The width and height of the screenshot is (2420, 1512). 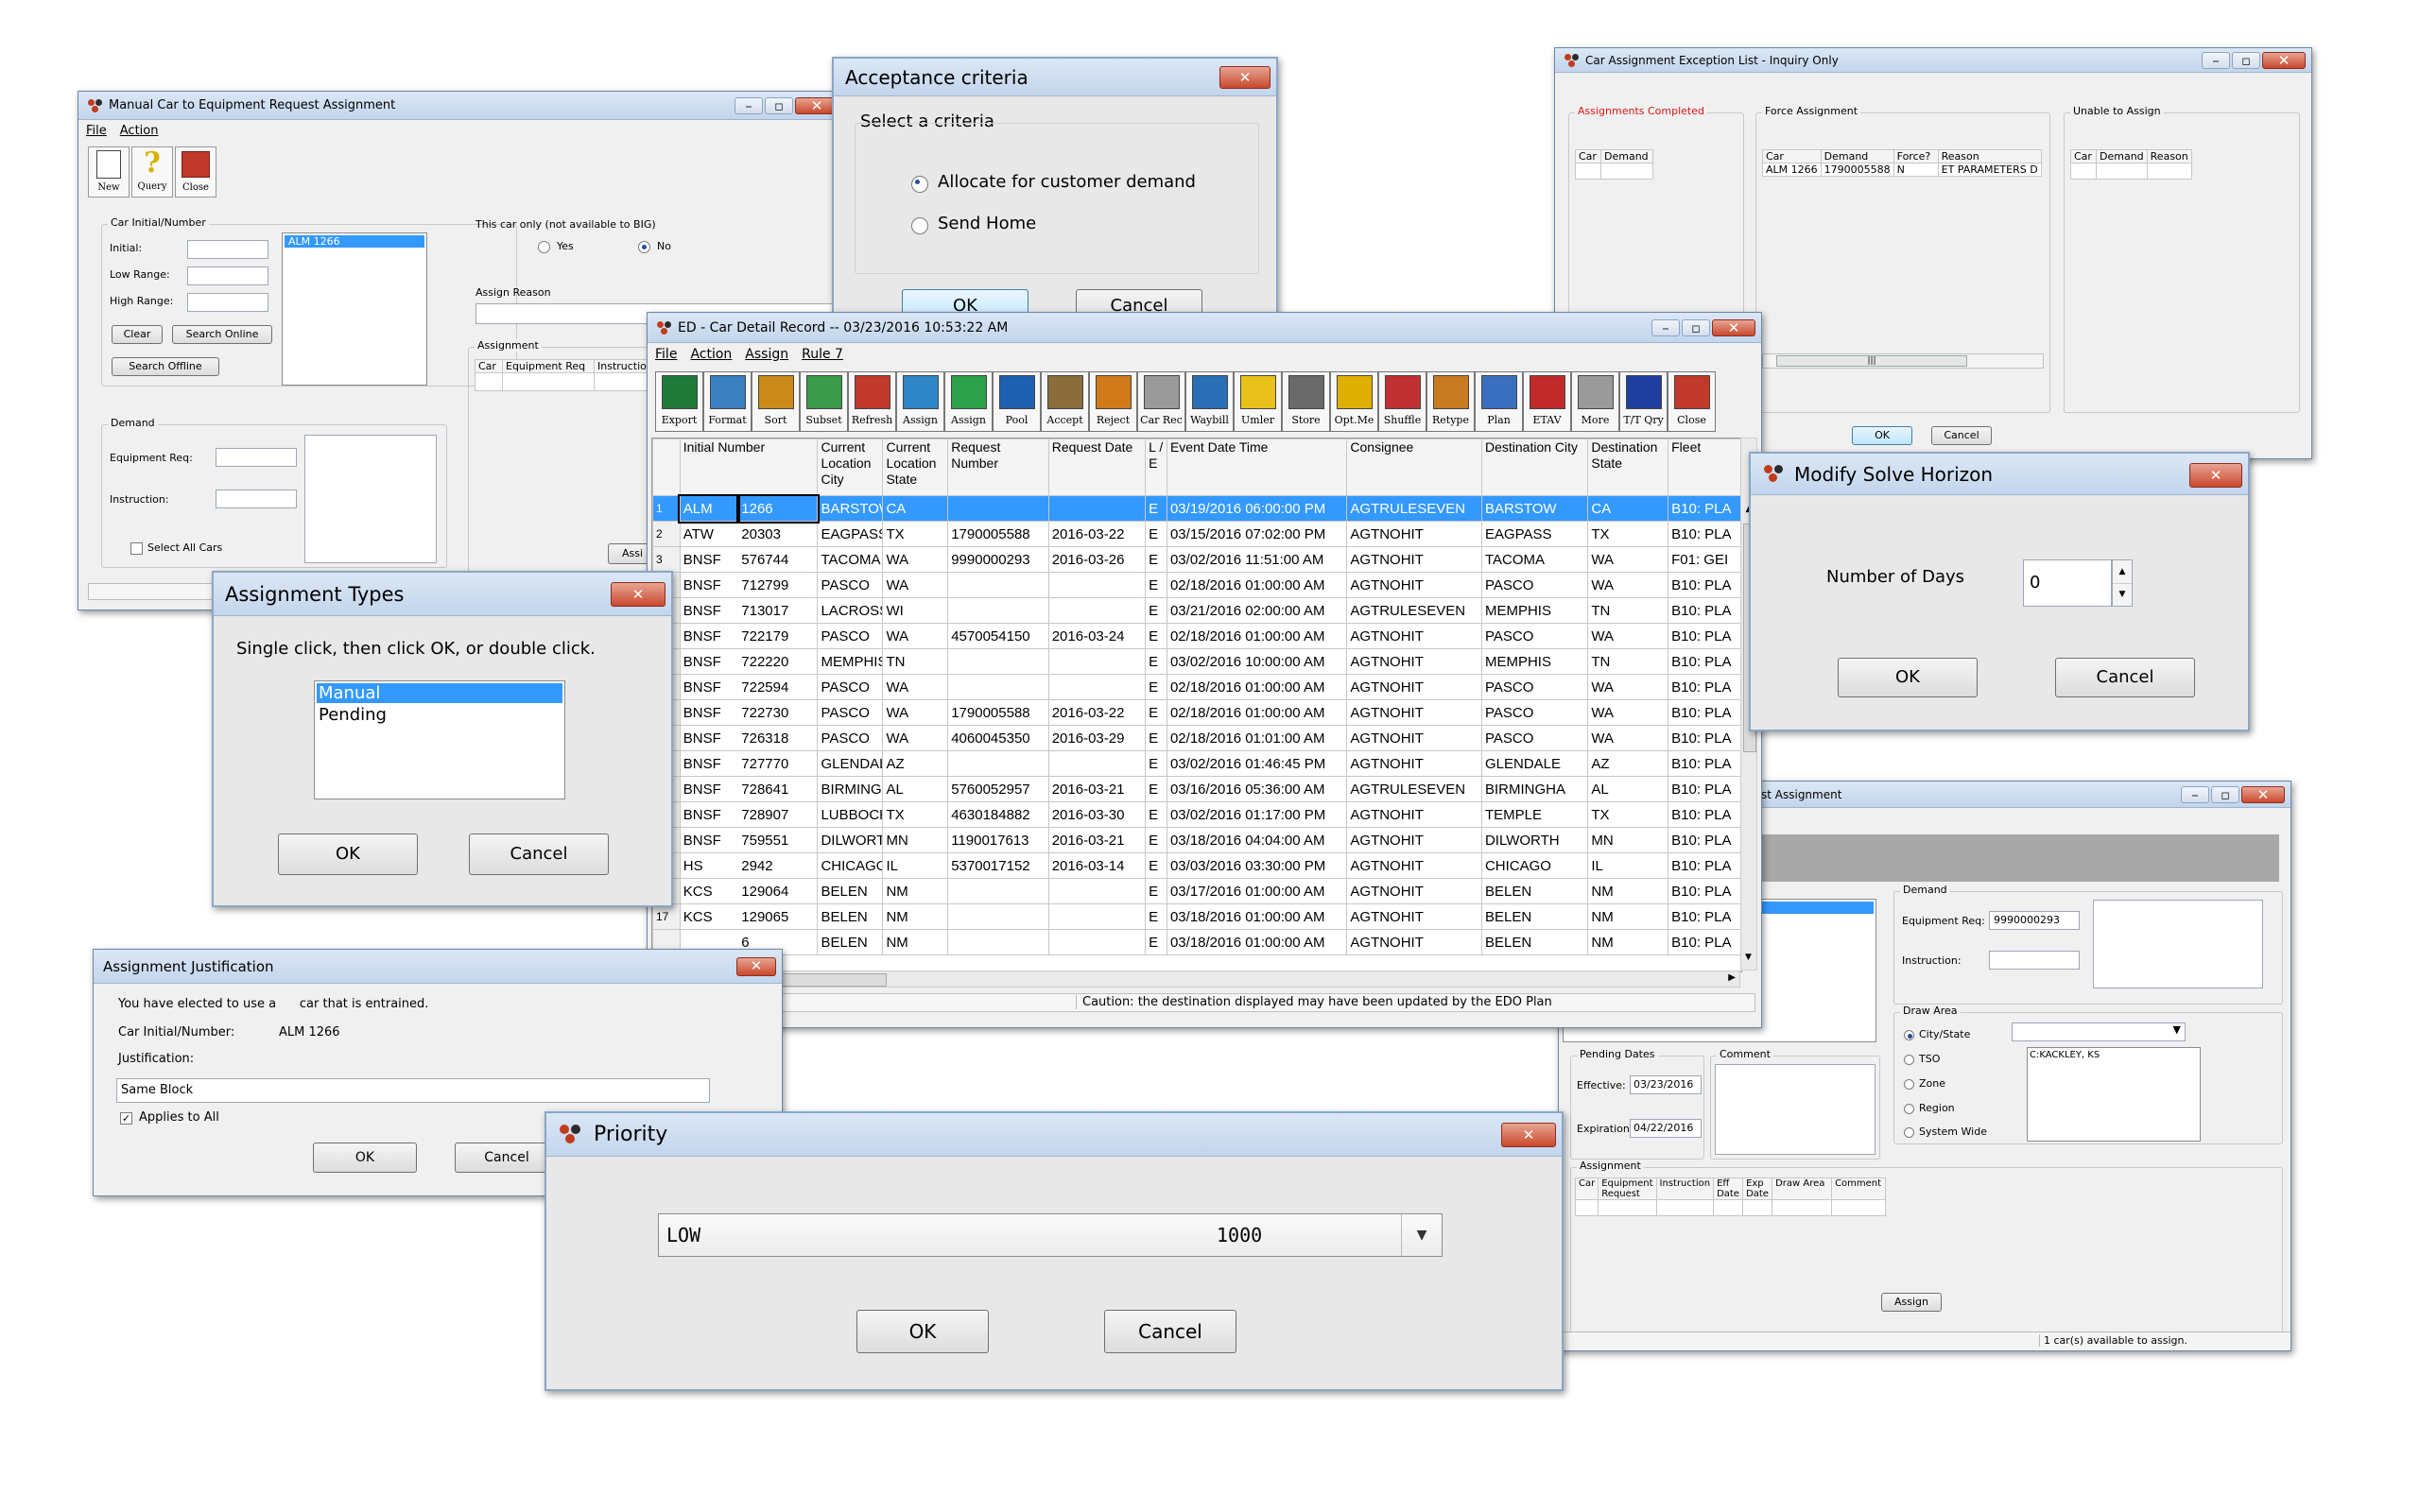 What do you see at coordinates (1909, 1109) in the screenshot?
I see `draw-region-radio` at bounding box center [1909, 1109].